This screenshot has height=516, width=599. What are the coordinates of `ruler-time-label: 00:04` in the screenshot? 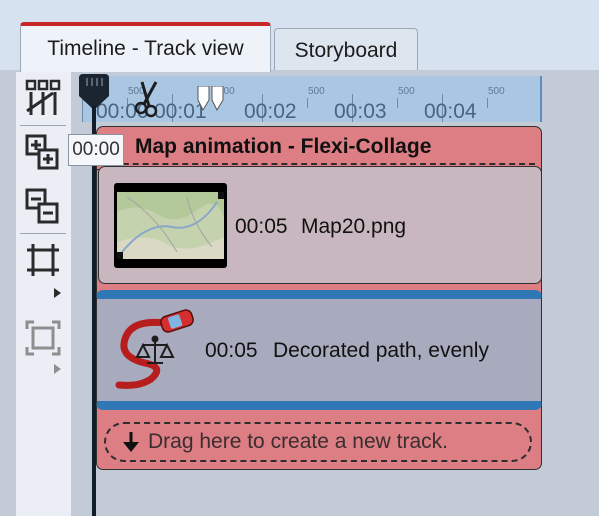 It's located at (450, 111).